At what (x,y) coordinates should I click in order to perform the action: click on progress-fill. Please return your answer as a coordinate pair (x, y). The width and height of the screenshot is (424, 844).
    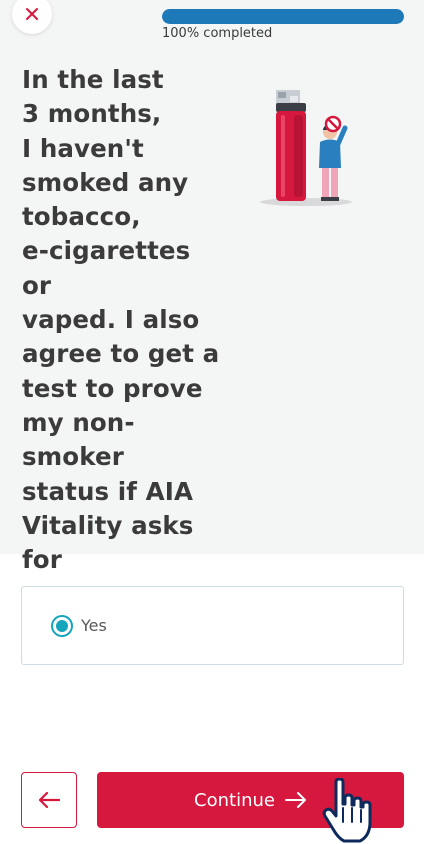
    Looking at the image, I should click on (283, 16).